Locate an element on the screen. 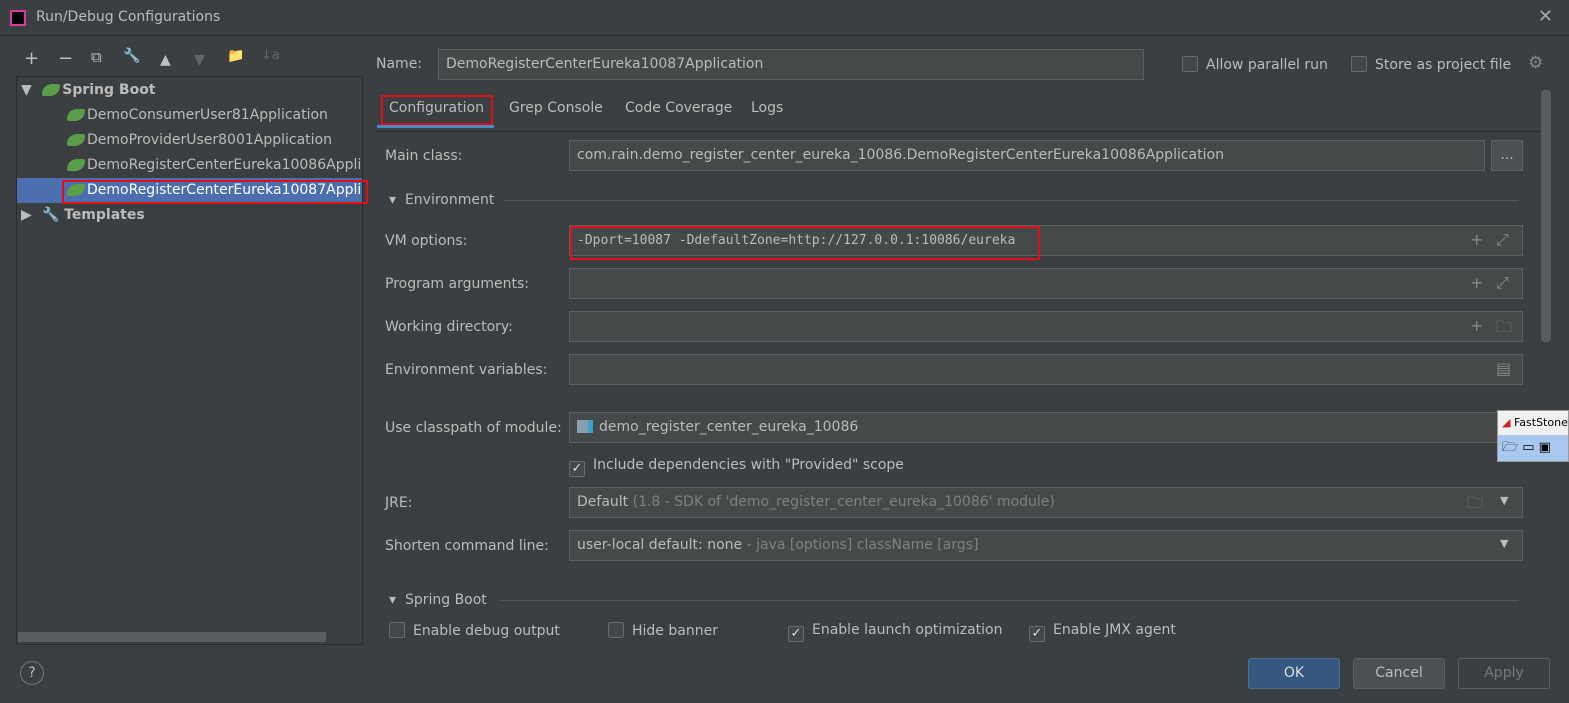 This screenshot has height=703, width=1569. faststone-logo-icon: ◢ is located at coordinates (1506, 422).